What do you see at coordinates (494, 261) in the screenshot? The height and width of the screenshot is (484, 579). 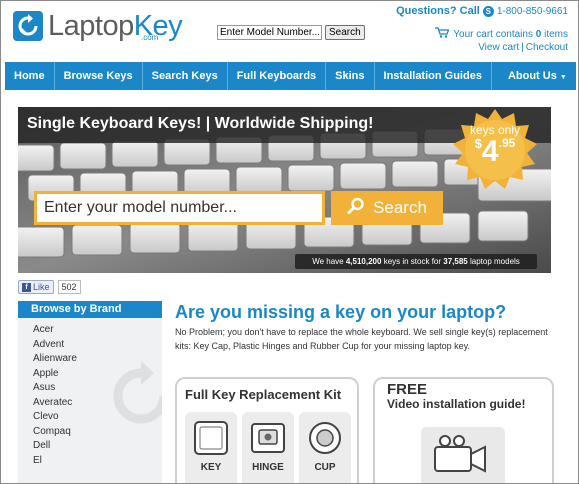 I see `stock-suffix: laptop models` at bounding box center [494, 261].